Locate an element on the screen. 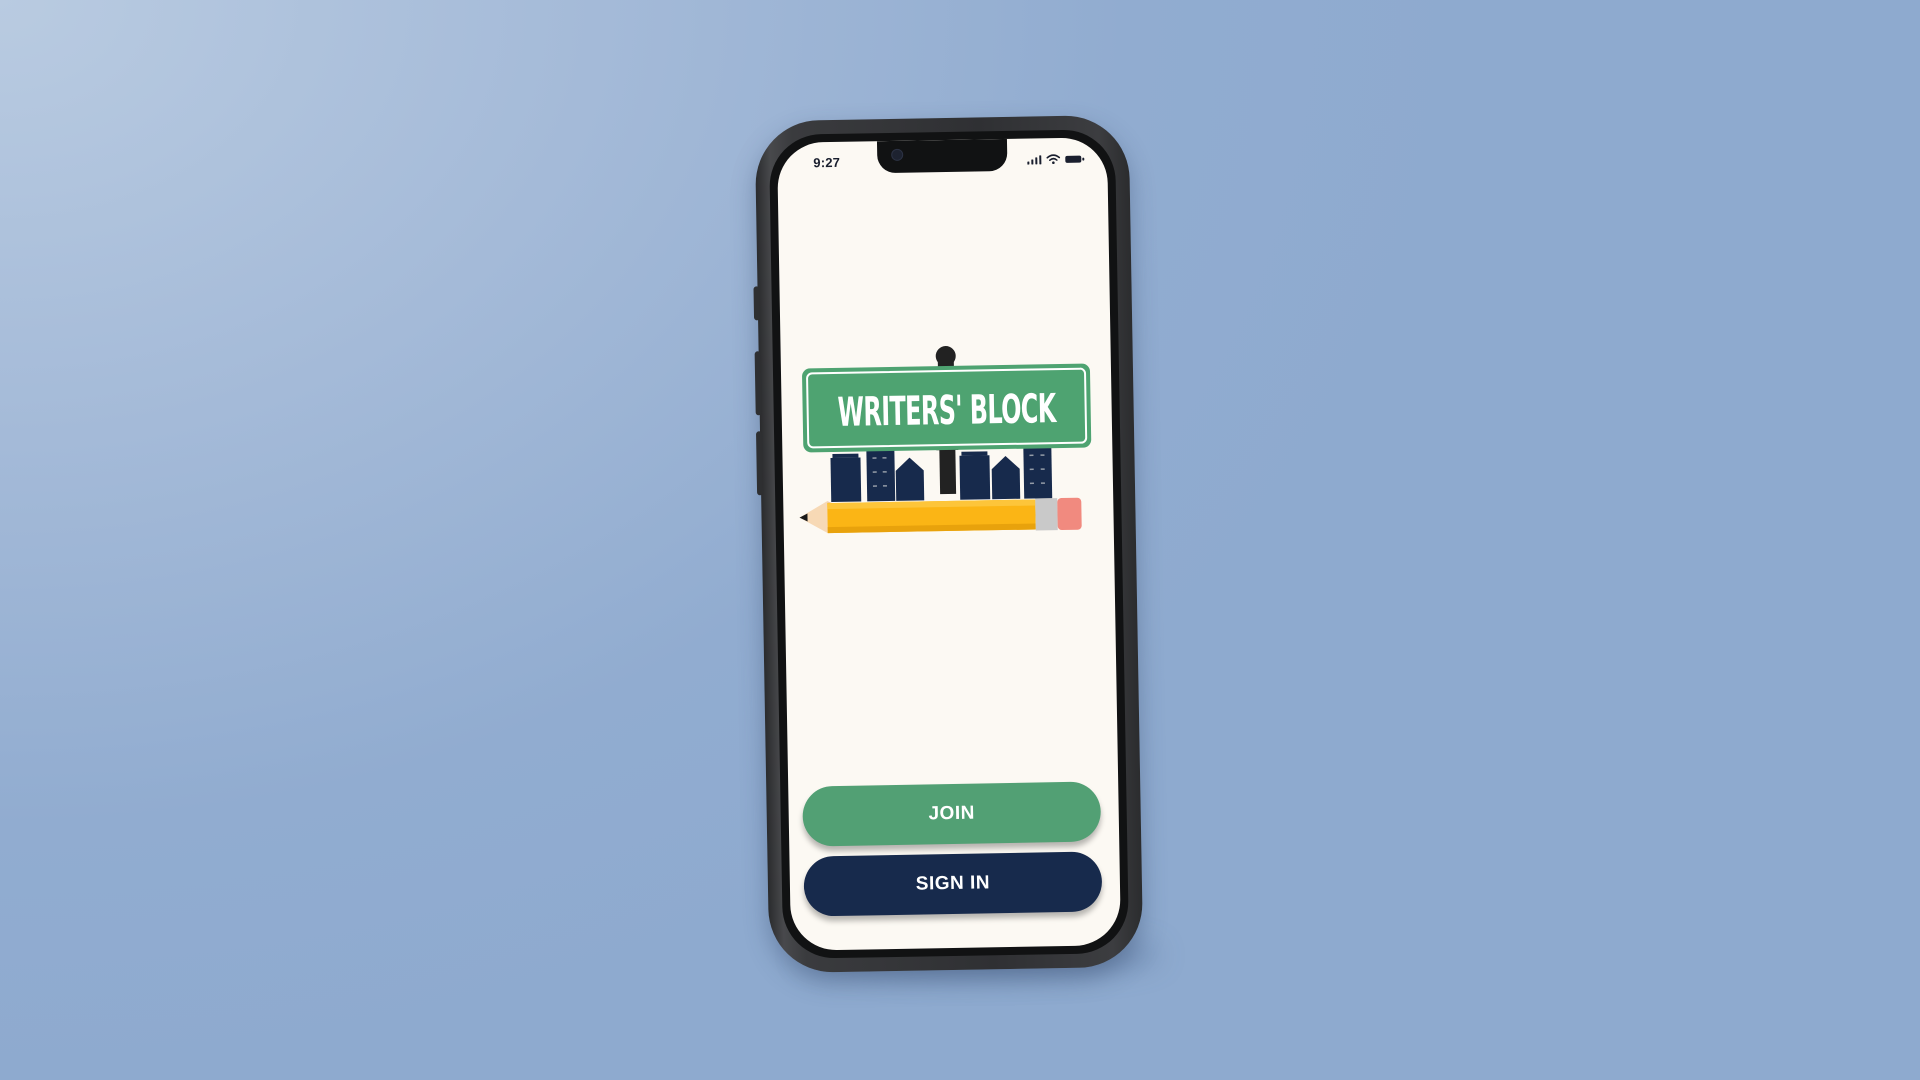  status-time: 9:27 is located at coordinates (827, 162).